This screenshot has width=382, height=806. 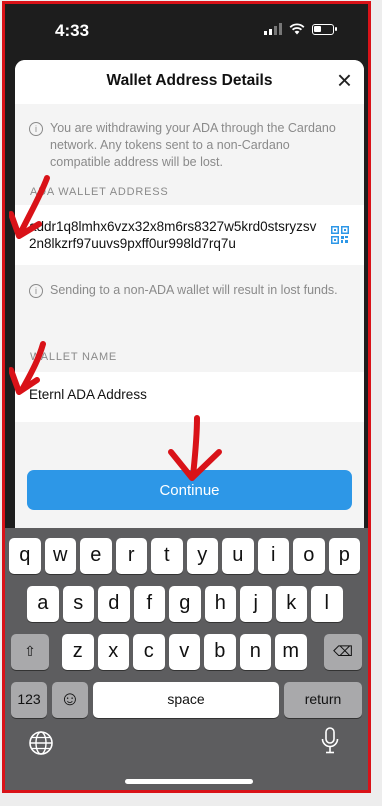 What do you see at coordinates (96, 556) in the screenshot?
I see `key-e: e` at bounding box center [96, 556].